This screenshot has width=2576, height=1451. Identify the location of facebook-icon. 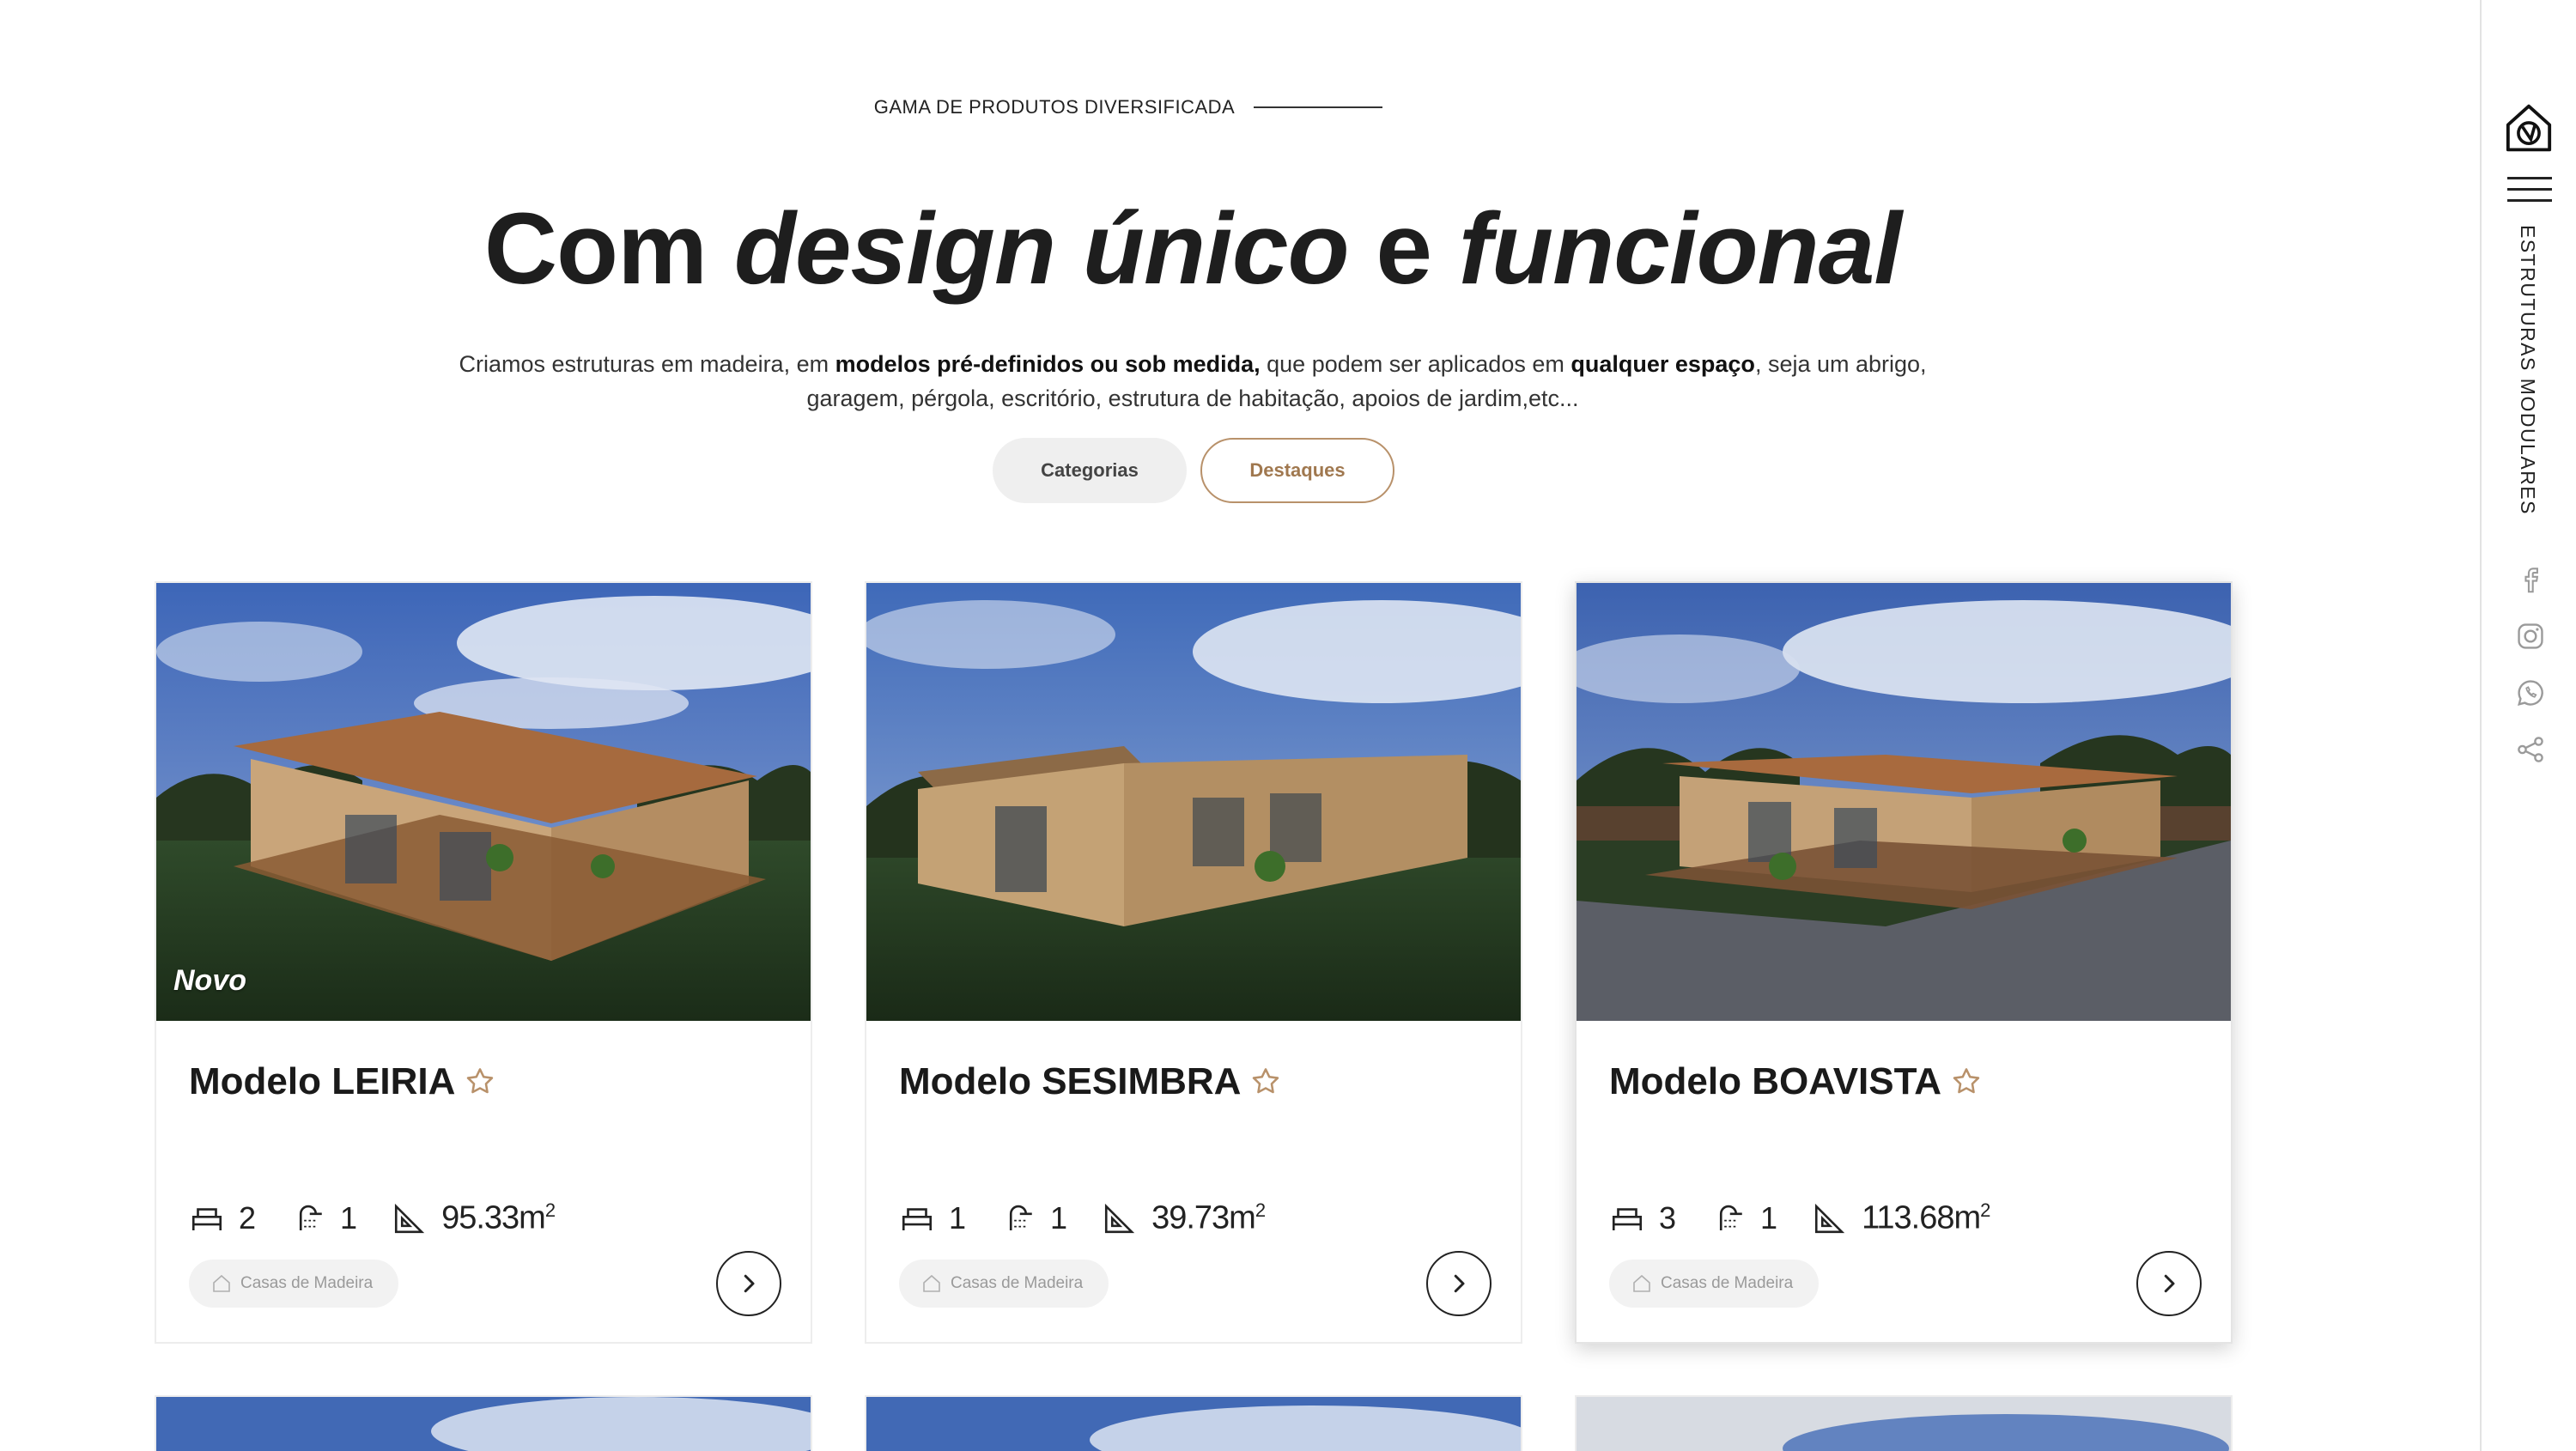
(2530, 580).